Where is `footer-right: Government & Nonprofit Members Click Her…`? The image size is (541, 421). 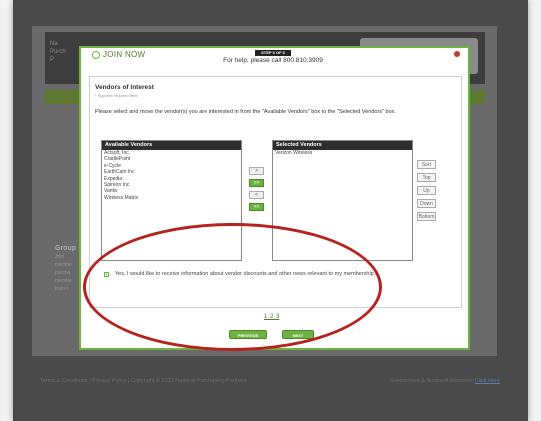 footer-right: Government & Nonprofit Members Click Her… is located at coordinates (444, 381).